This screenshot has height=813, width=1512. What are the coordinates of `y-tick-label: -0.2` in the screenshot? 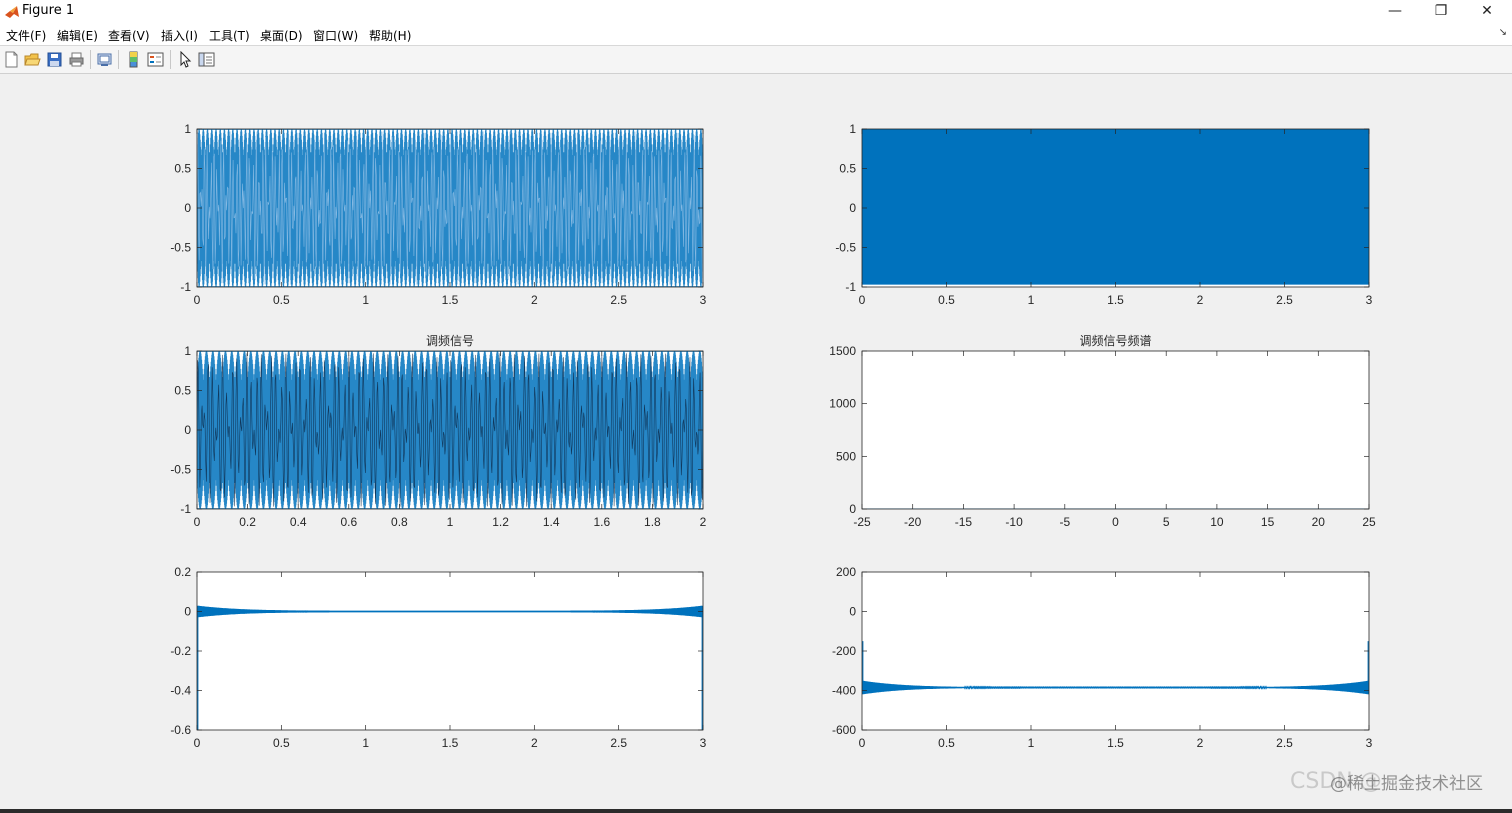 It's located at (180, 651).